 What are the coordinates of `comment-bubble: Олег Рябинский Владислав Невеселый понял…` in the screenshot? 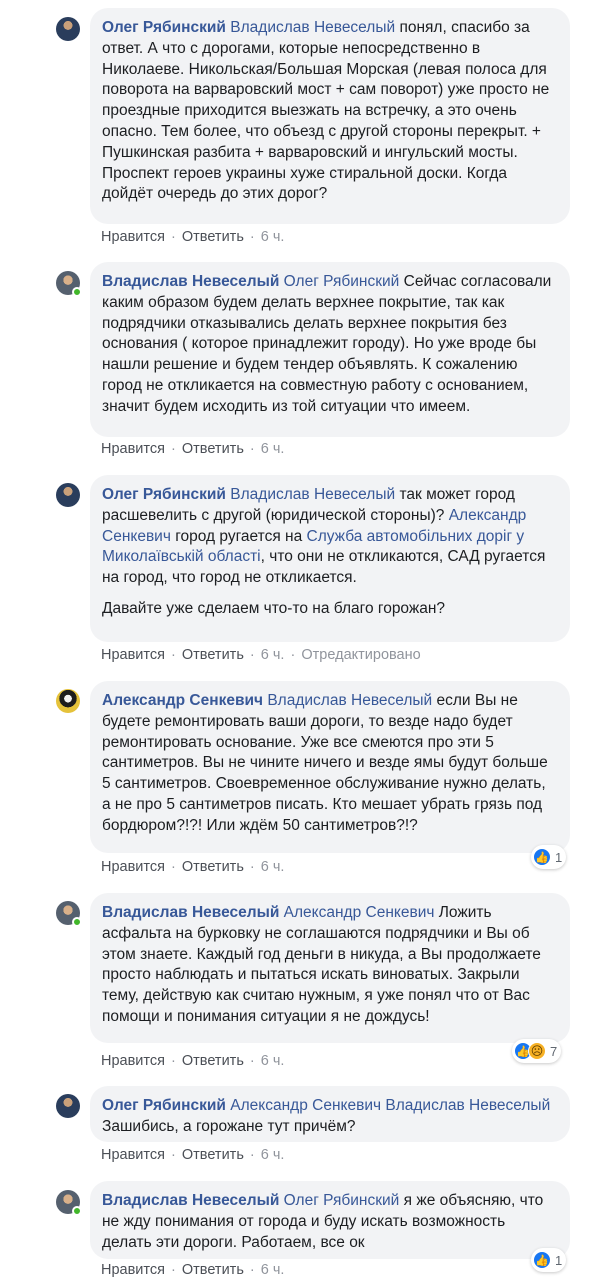 It's located at (330, 116).